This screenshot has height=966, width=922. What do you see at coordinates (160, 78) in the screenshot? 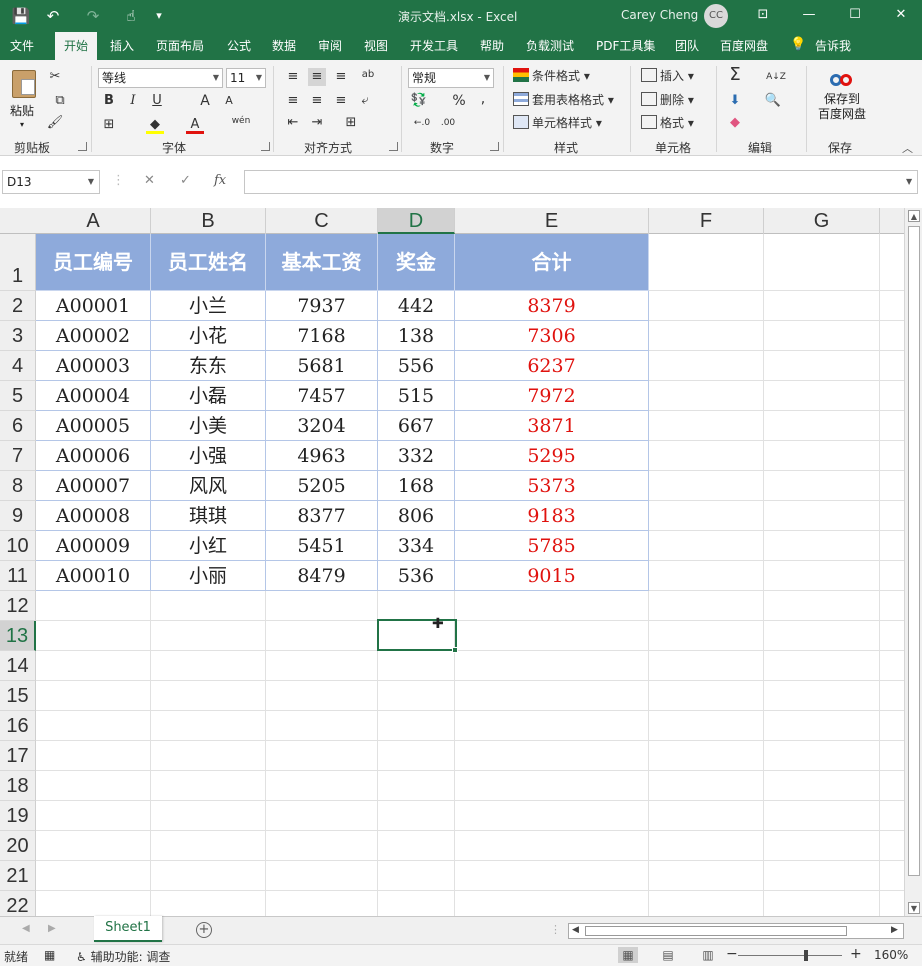
I see `font-name-select: 等线 ▼` at bounding box center [160, 78].